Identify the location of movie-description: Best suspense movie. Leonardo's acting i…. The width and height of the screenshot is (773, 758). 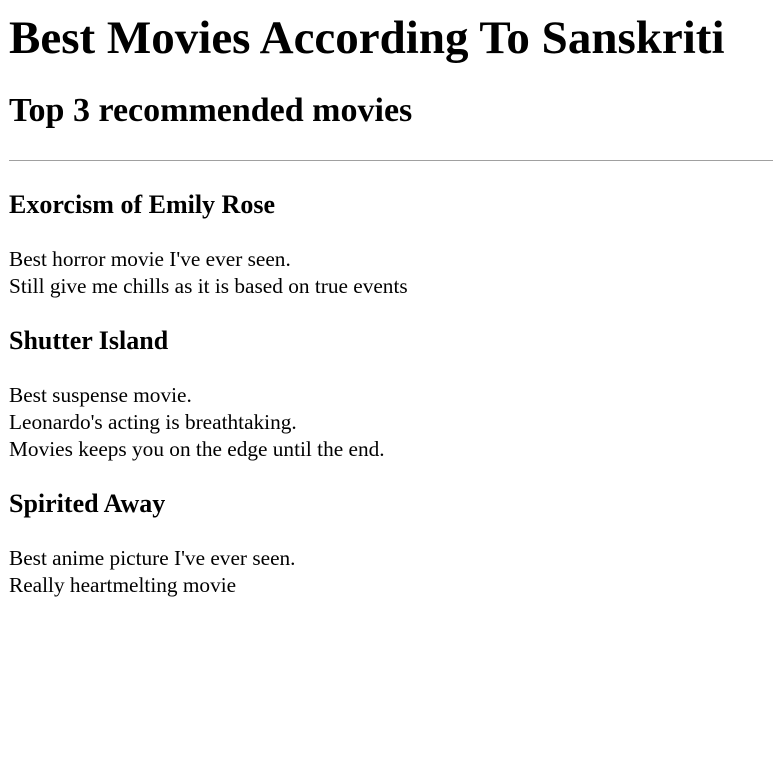
(391, 422).